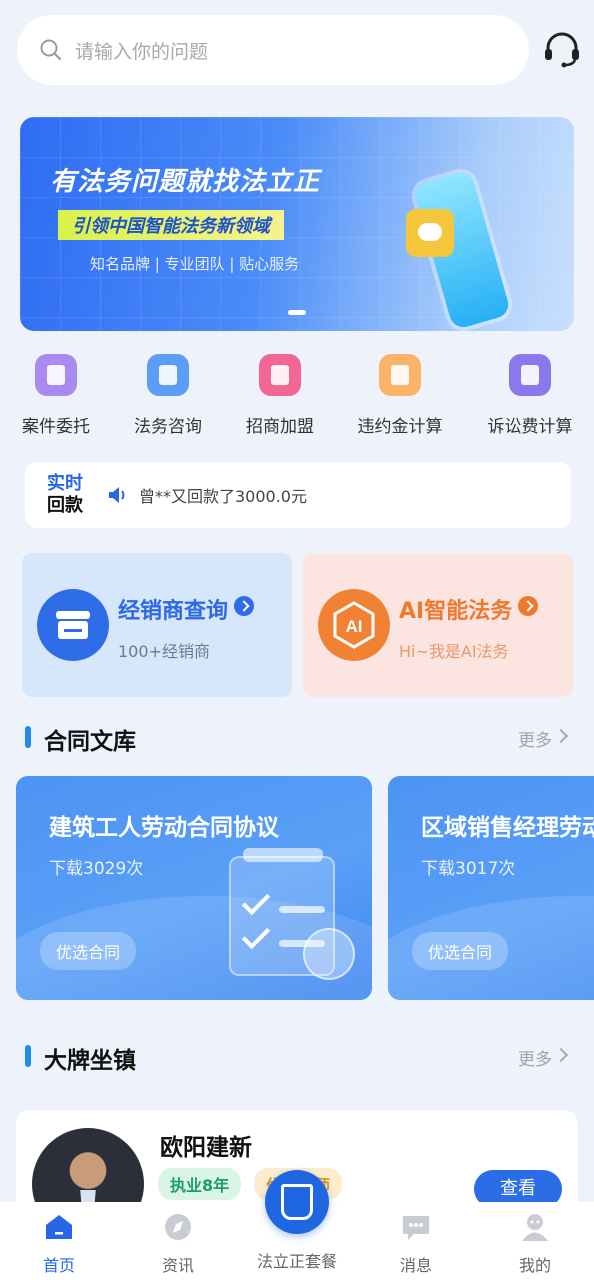 The width and height of the screenshot is (594, 1280). I want to click on contract-downloads: 下载3017次, so click(468, 869).